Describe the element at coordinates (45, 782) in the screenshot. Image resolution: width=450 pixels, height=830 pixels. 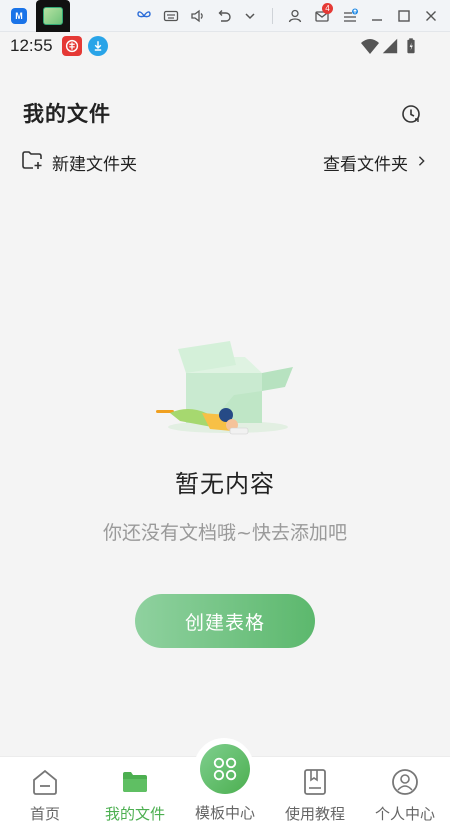
I see `home-icon` at that location.